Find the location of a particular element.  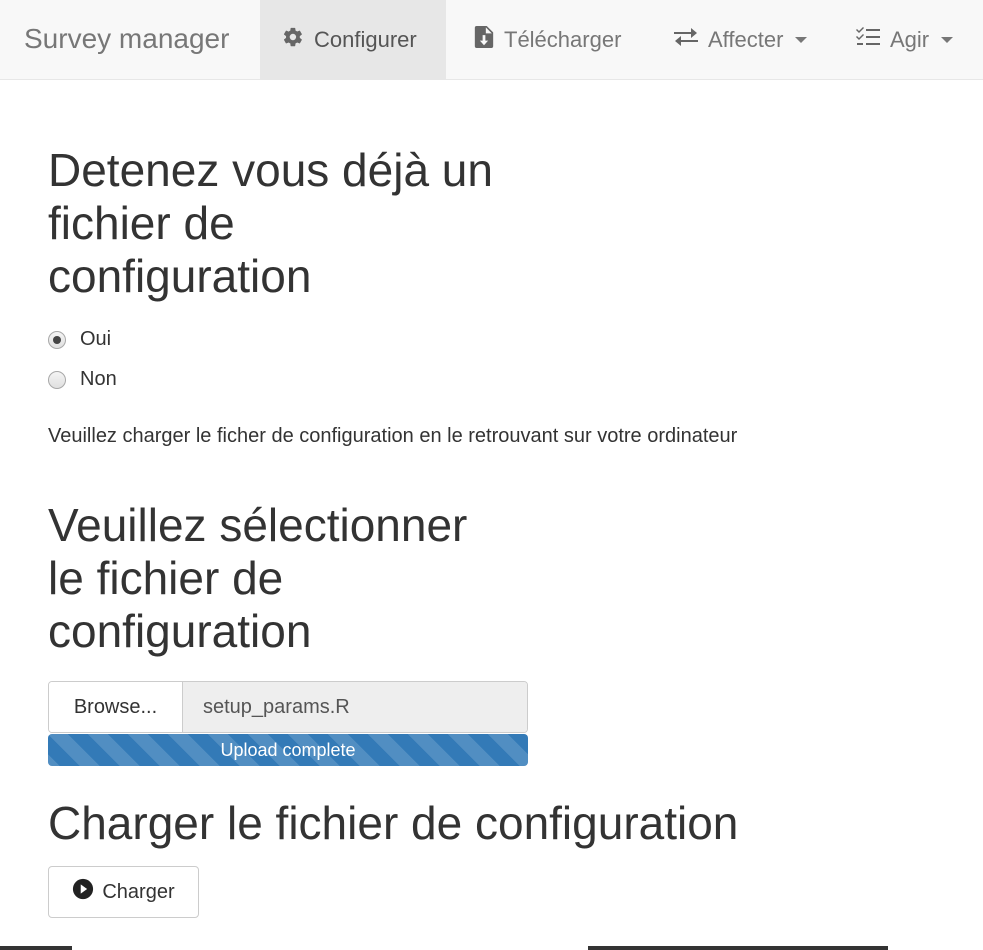

tab-agir: Agir is located at coordinates (904, 39).